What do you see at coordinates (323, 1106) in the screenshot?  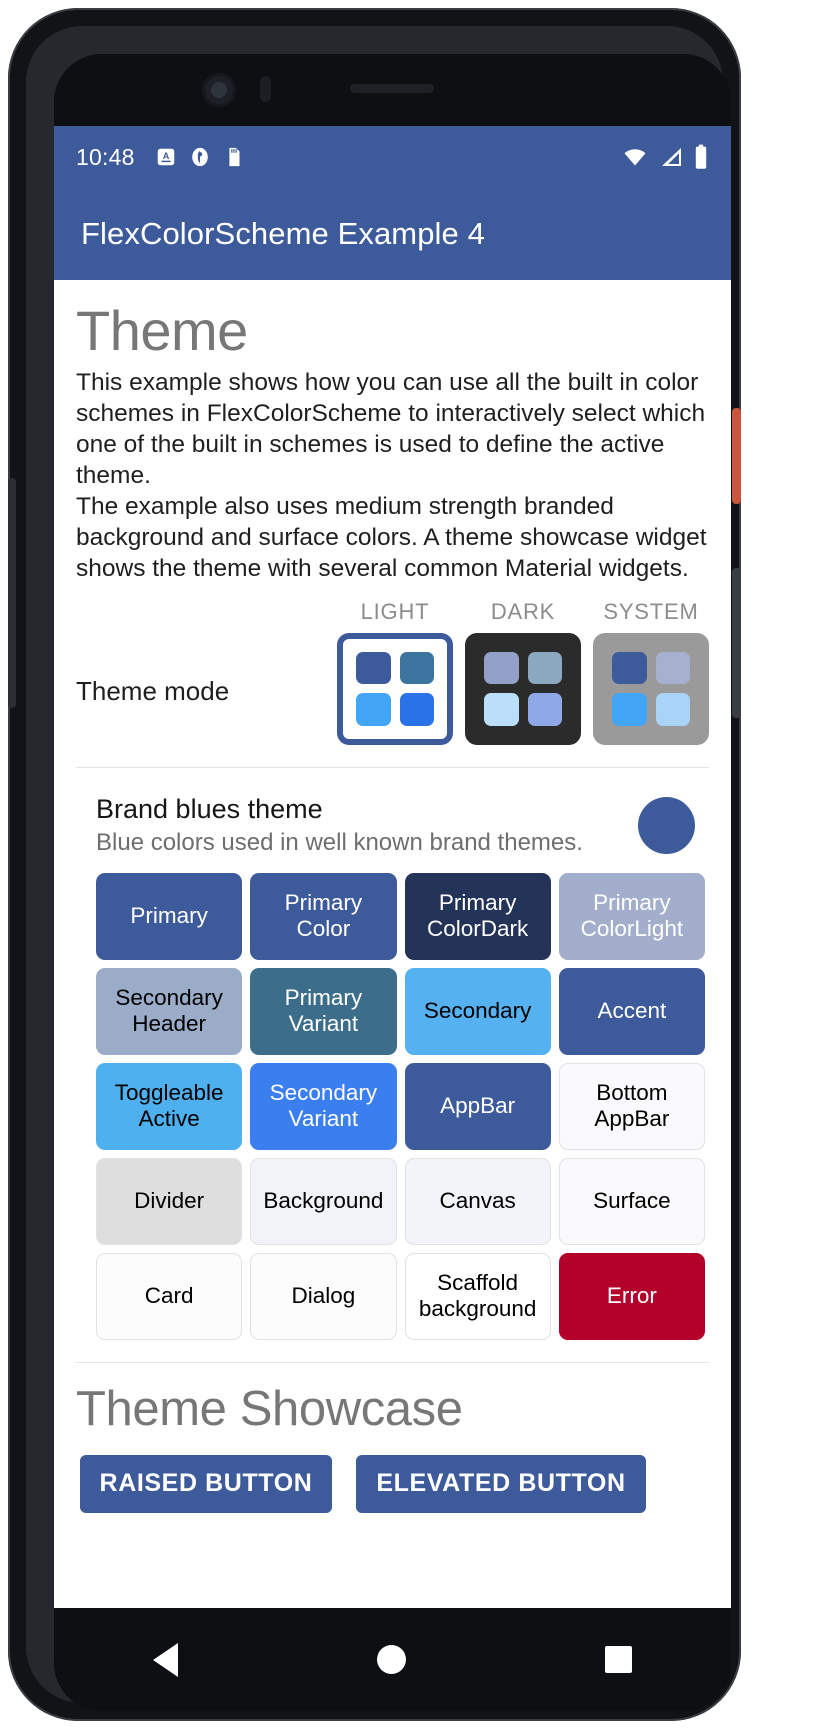 I see `color-swatch: Secondary Variant` at bounding box center [323, 1106].